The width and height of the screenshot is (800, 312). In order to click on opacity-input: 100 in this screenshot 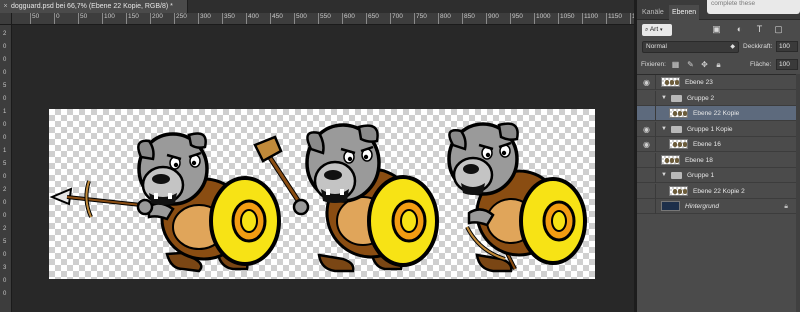, I will do `click(787, 46)`.